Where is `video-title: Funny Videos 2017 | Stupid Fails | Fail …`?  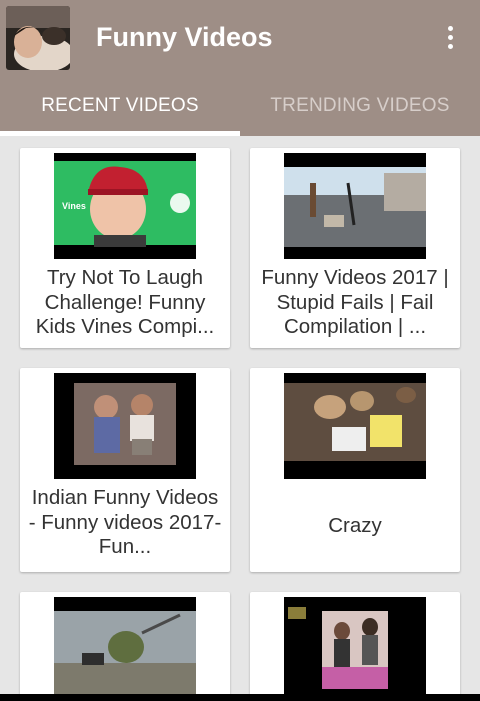
video-title: Funny Videos 2017 | Stupid Fails | Fail … is located at coordinates (355, 302).